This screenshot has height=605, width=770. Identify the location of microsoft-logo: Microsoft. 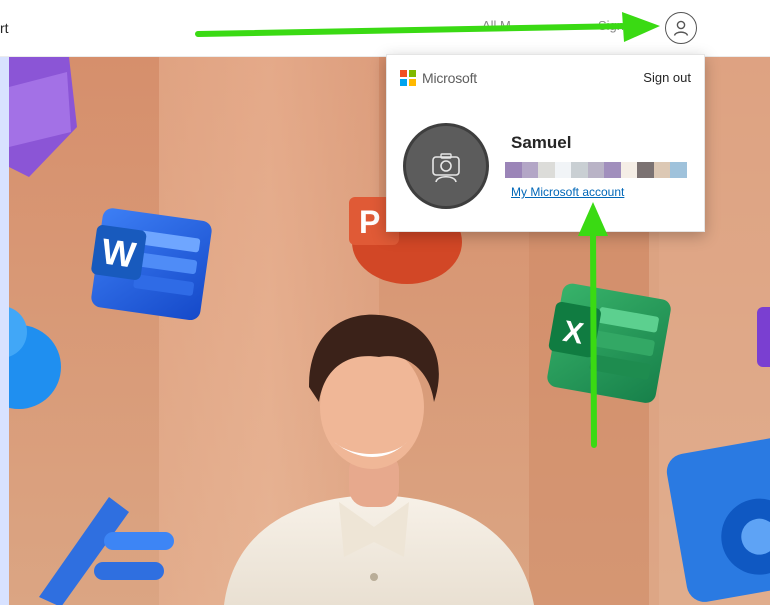
(438, 78).